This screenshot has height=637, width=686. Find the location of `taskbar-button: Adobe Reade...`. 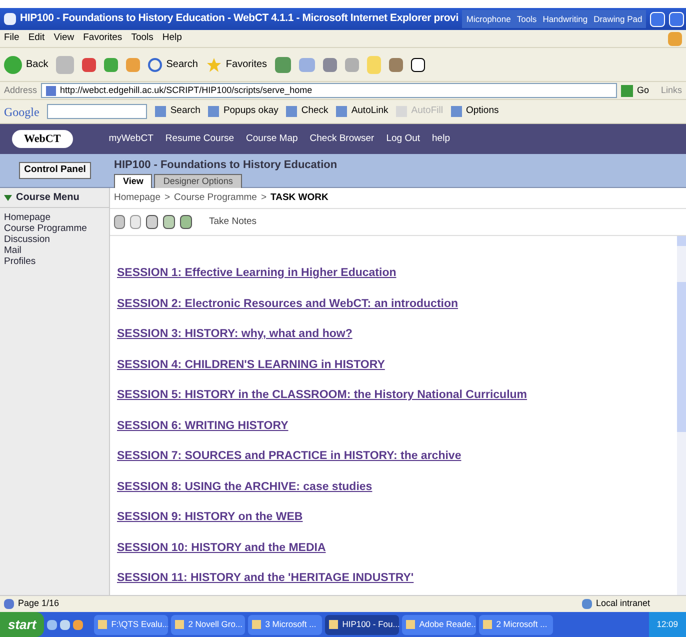

taskbar-button: Adobe Reade... is located at coordinates (439, 624).